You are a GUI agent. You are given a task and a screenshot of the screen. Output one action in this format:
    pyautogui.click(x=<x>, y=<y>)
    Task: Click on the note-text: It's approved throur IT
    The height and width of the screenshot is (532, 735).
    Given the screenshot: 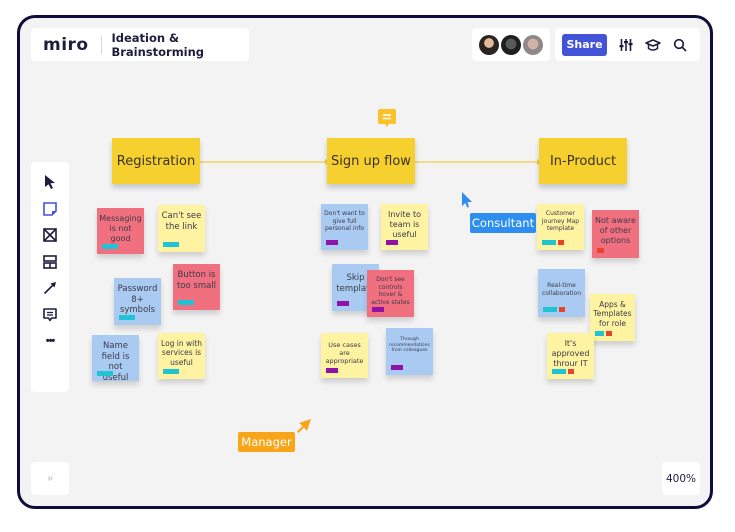 What is the action you would take?
    pyautogui.click(x=570, y=353)
    